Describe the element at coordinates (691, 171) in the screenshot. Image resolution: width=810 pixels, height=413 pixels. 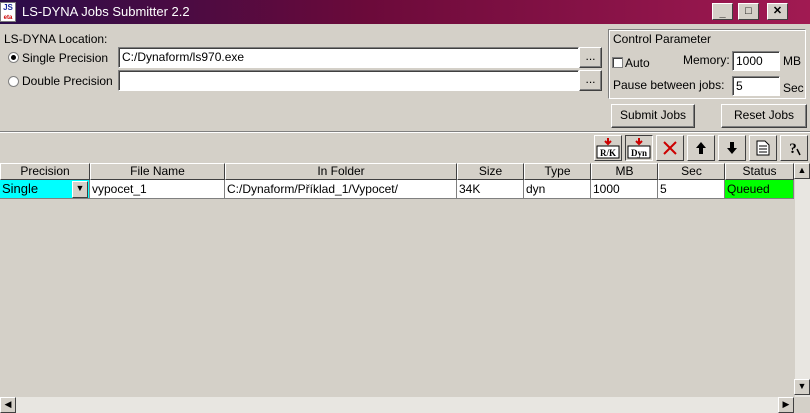
I see `column-header-sec: Sec` at that location.